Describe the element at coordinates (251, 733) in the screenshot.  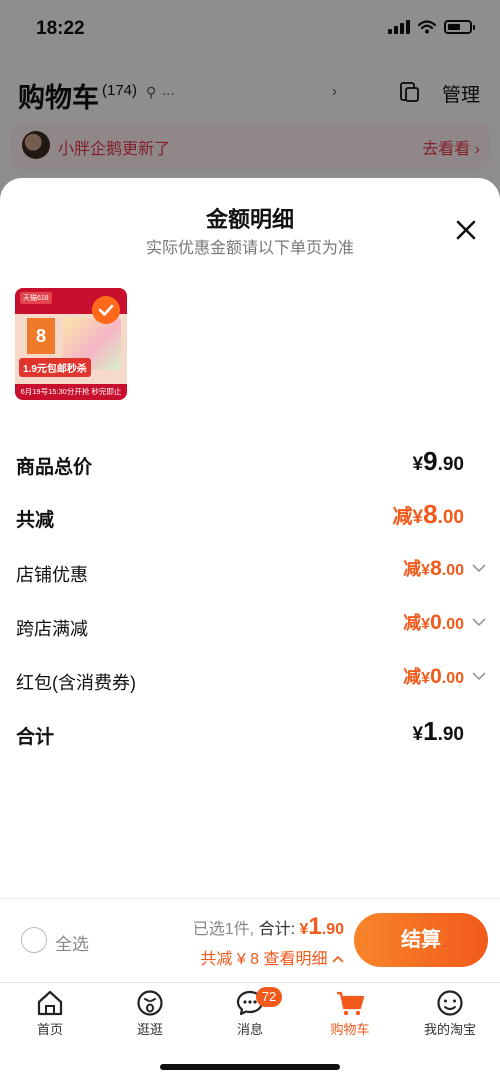
I see `row-grand-total: 合计 ¥1.90` at that location.